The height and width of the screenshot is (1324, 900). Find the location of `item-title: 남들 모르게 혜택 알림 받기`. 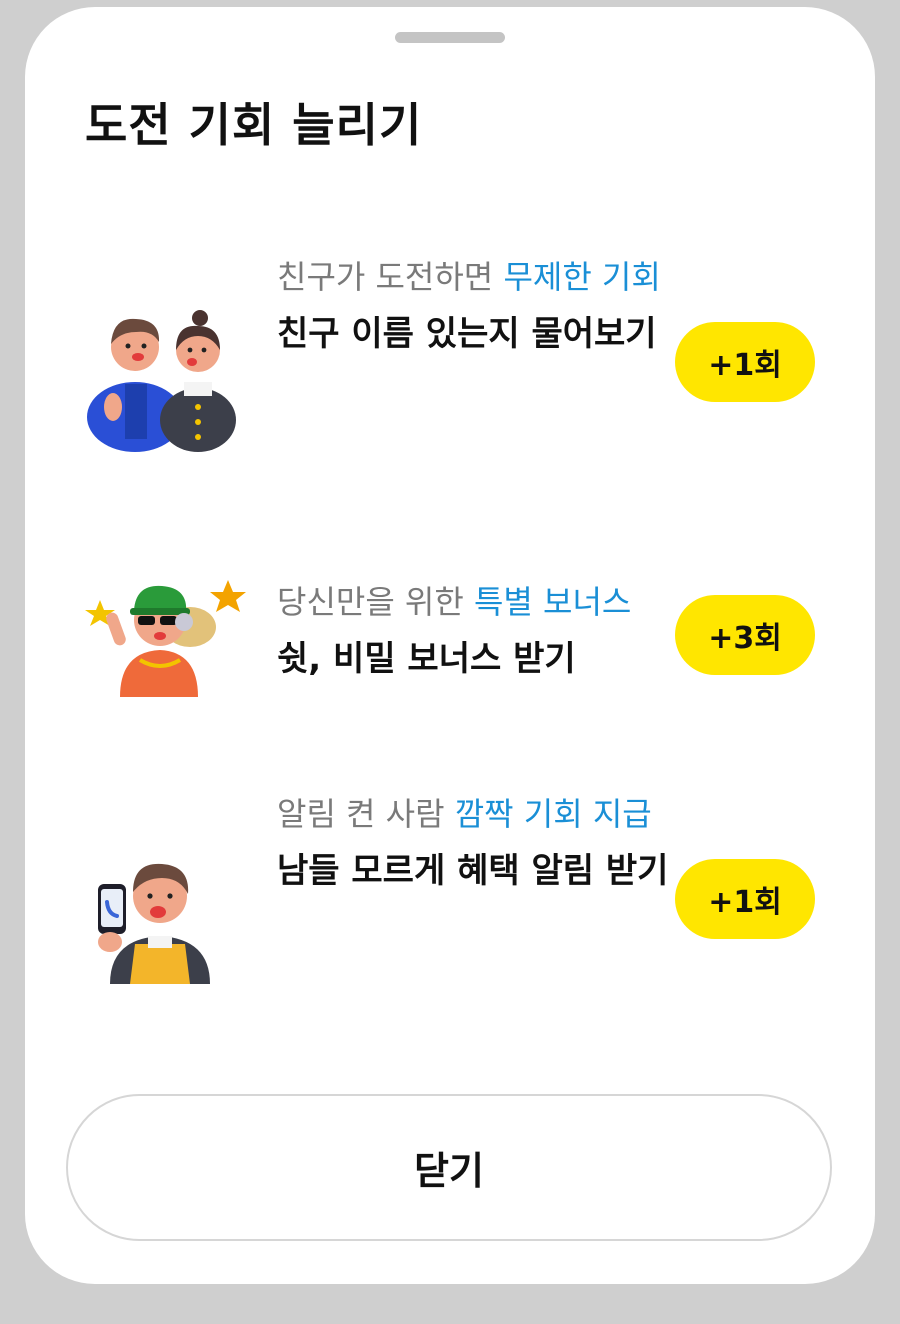

item-title: 남들 모르게 혜택 알림 받기 is located at coordinates (473, 871).